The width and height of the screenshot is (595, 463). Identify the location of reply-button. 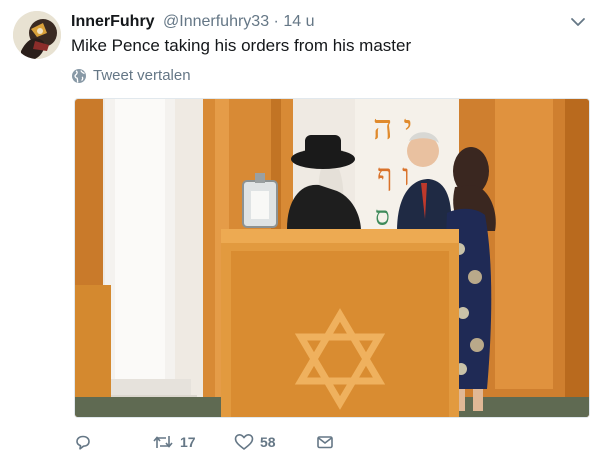
(113, 442).